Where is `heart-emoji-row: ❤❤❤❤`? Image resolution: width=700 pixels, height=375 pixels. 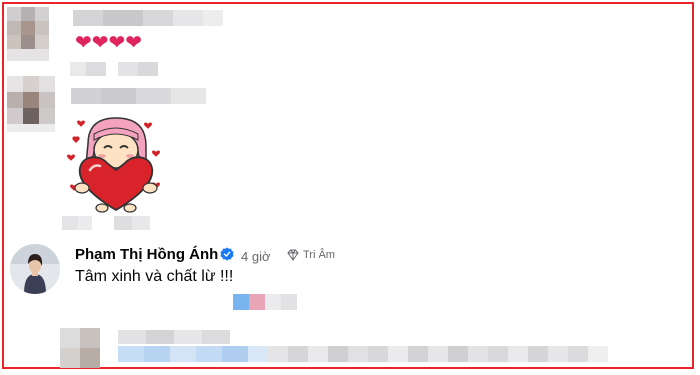 heart-emoji-row: ❤❤❤❤ is located at coordinates (108, 43).